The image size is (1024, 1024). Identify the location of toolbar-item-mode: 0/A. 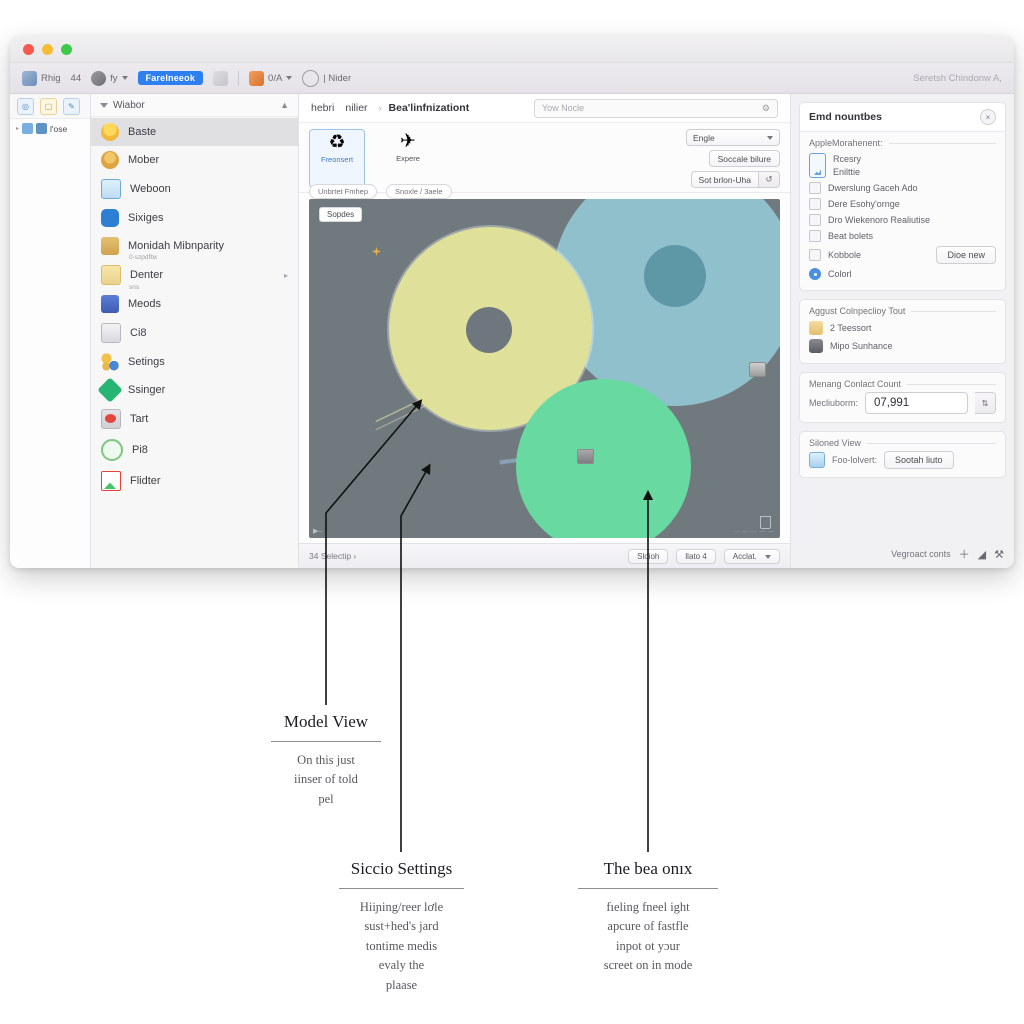
(271, 78).